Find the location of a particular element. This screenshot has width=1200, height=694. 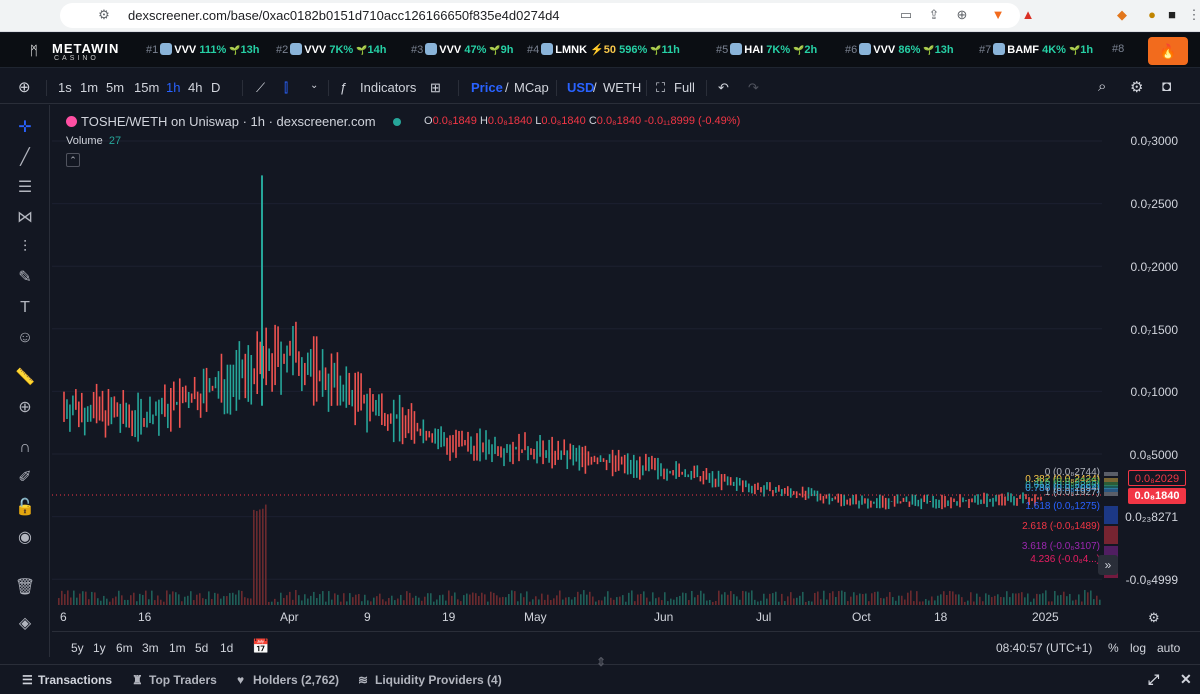

pattern-icon: ⋈ is located at coordinates (25, 218).